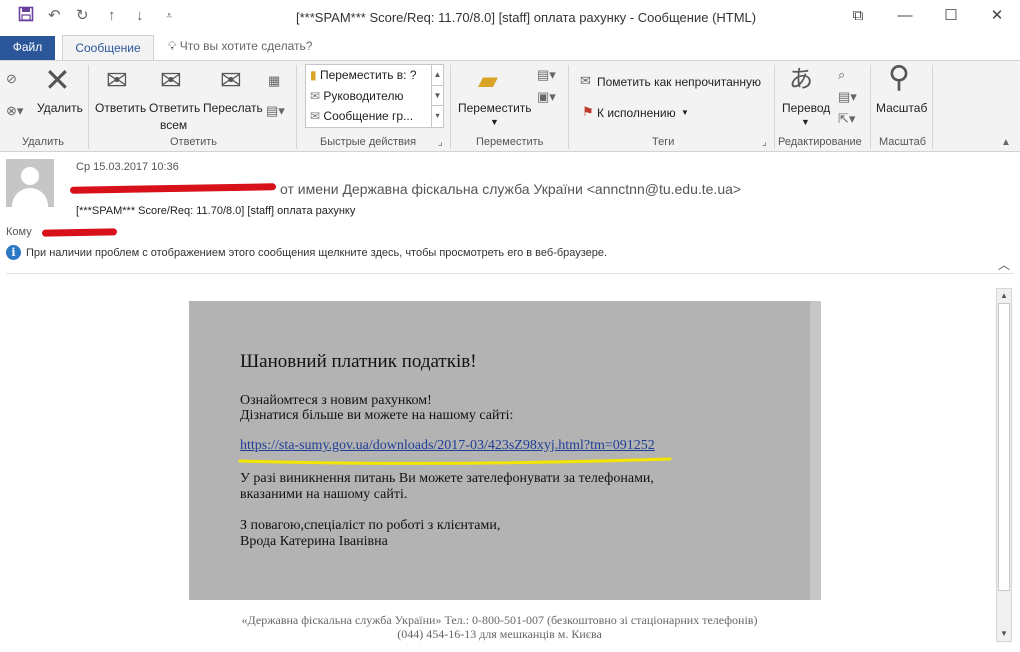  I want to click on group-label-tags: Теги, so click(663, 142).